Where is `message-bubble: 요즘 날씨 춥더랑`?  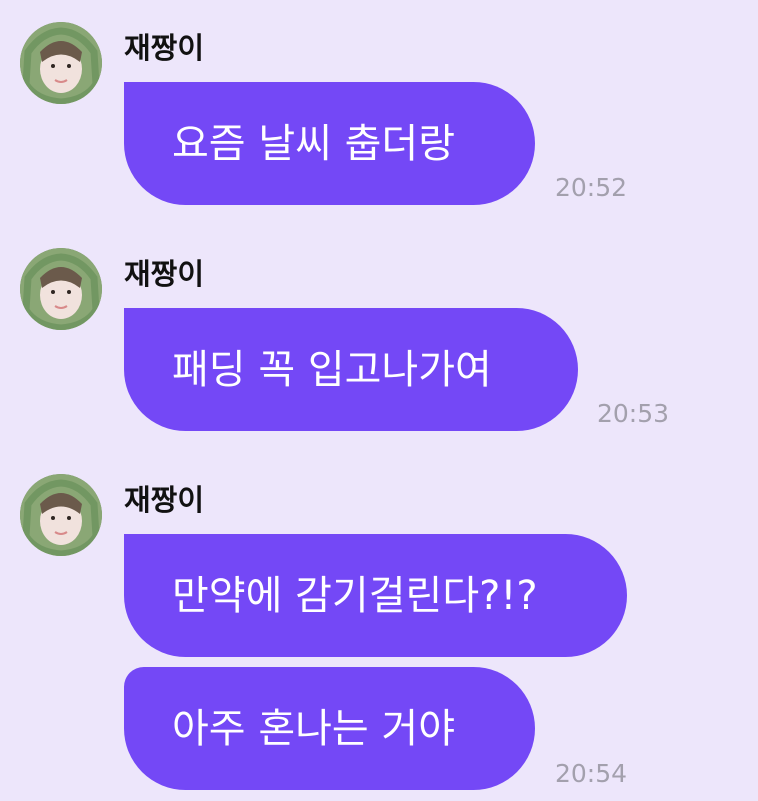
message-bubble: 요즘 날씨 춥더랑 is located at coordinates (329, 143).